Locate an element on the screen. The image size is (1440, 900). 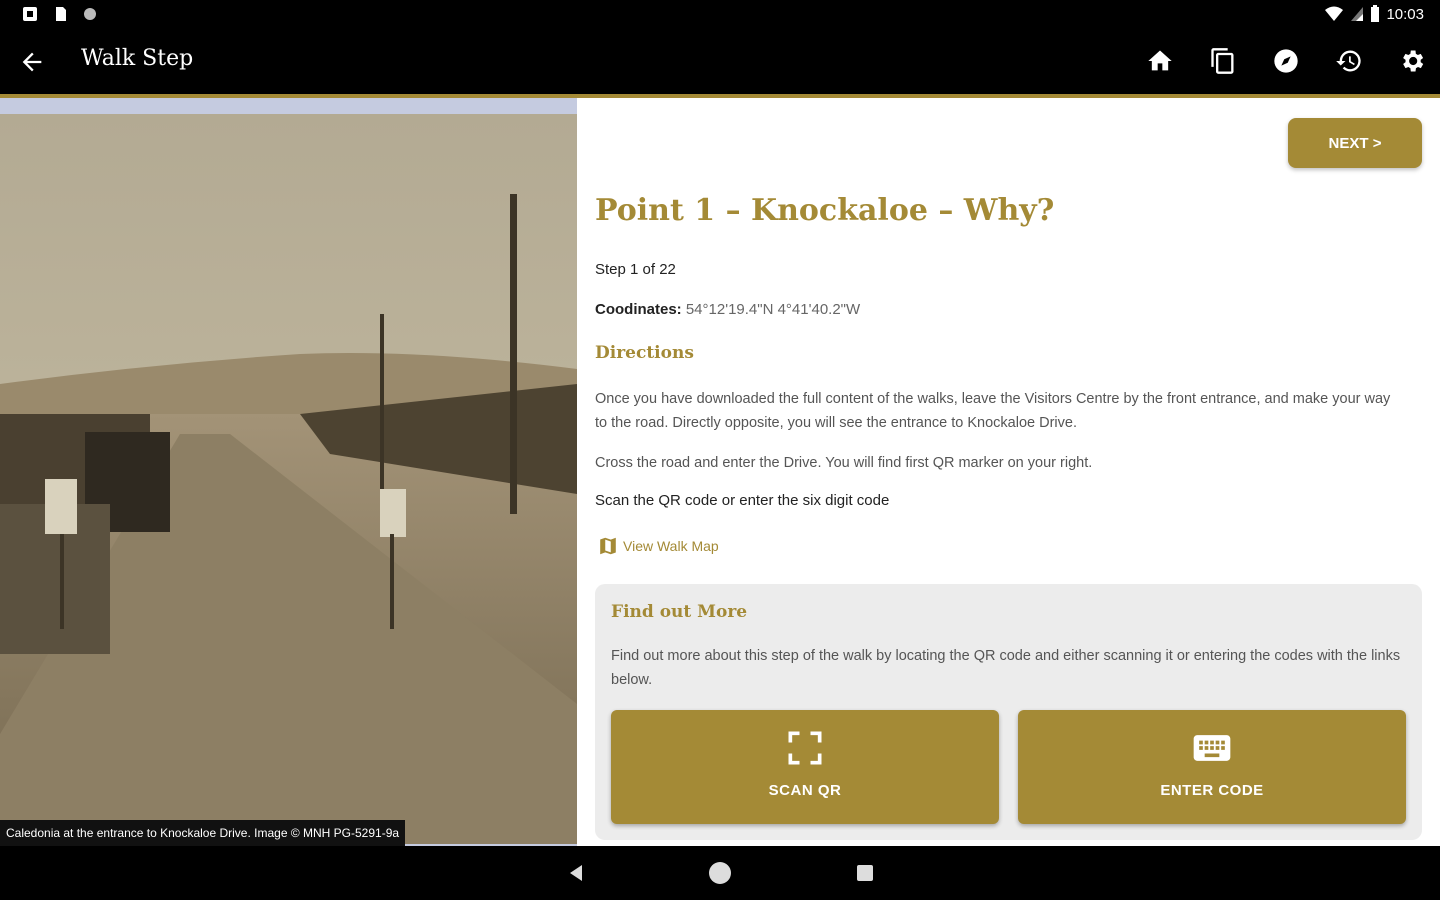
nav-home-icon is located at coordinates (720, 873).